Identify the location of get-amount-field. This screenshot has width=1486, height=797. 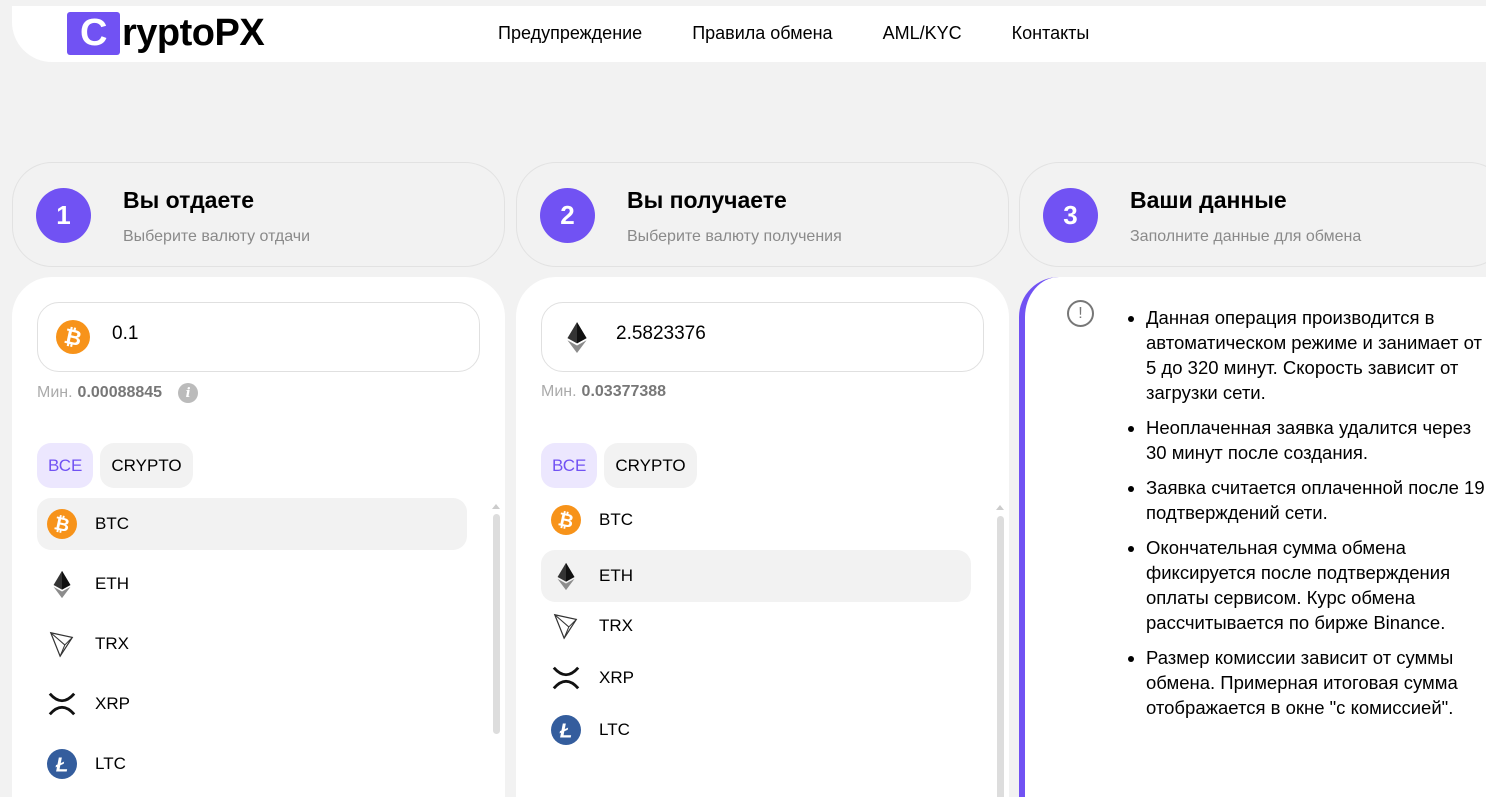
(762, 337).